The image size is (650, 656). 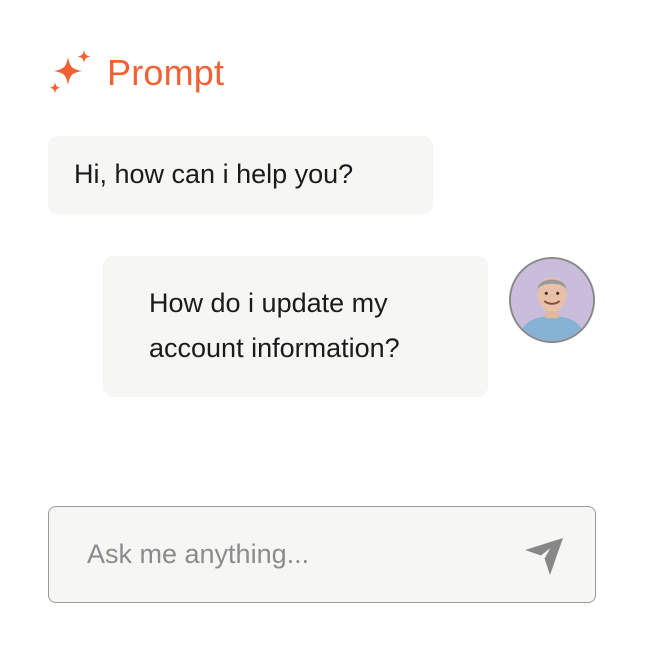 I want to click on app-header: Prompt, so click(x=135, y=73).